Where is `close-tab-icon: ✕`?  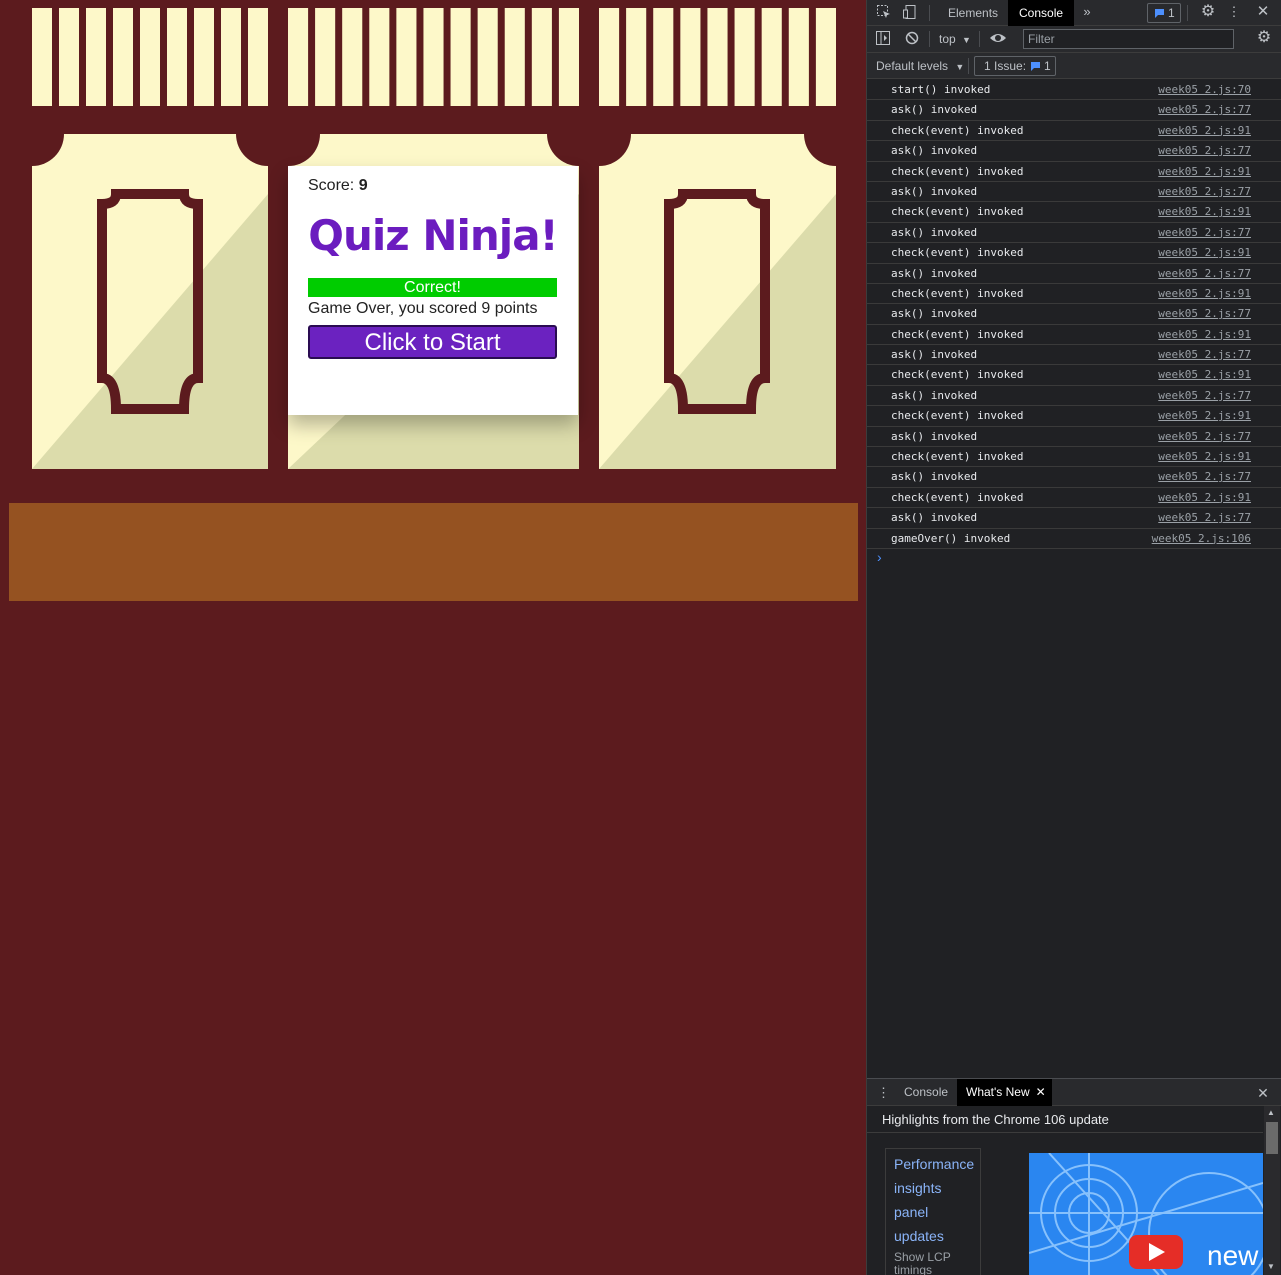 close-tab-icon: ✕ is located at coordinates (1041, 1092).